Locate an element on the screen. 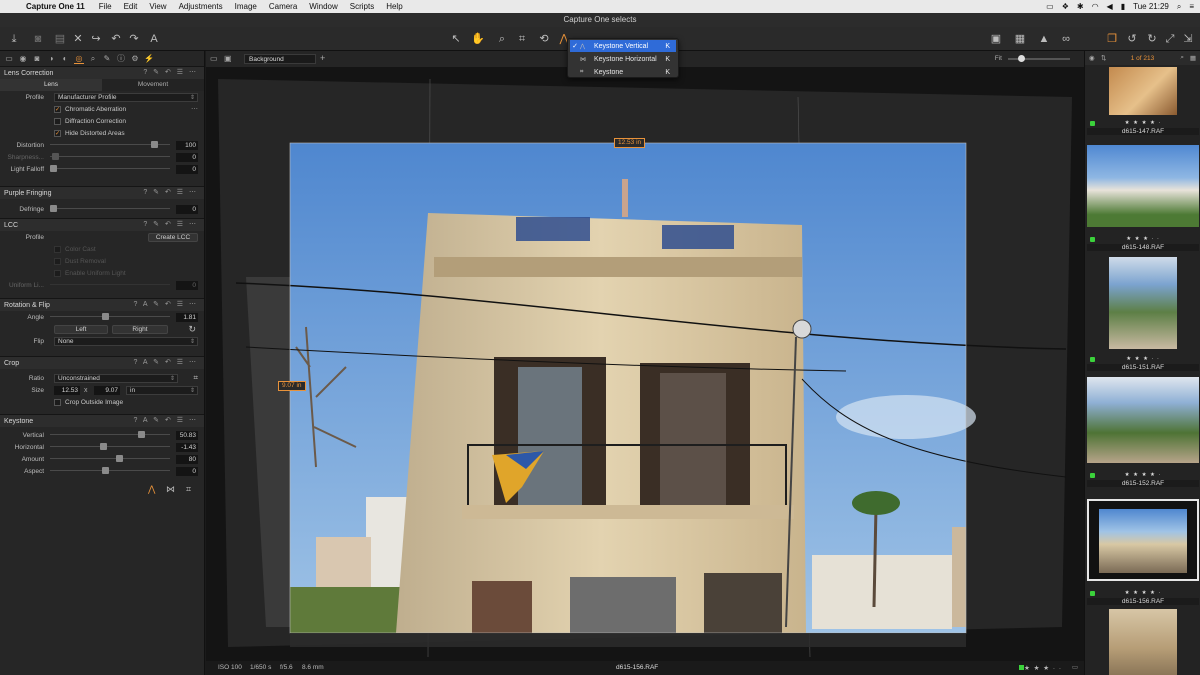  fit-label: Fit is located at coordinates (998, 58).